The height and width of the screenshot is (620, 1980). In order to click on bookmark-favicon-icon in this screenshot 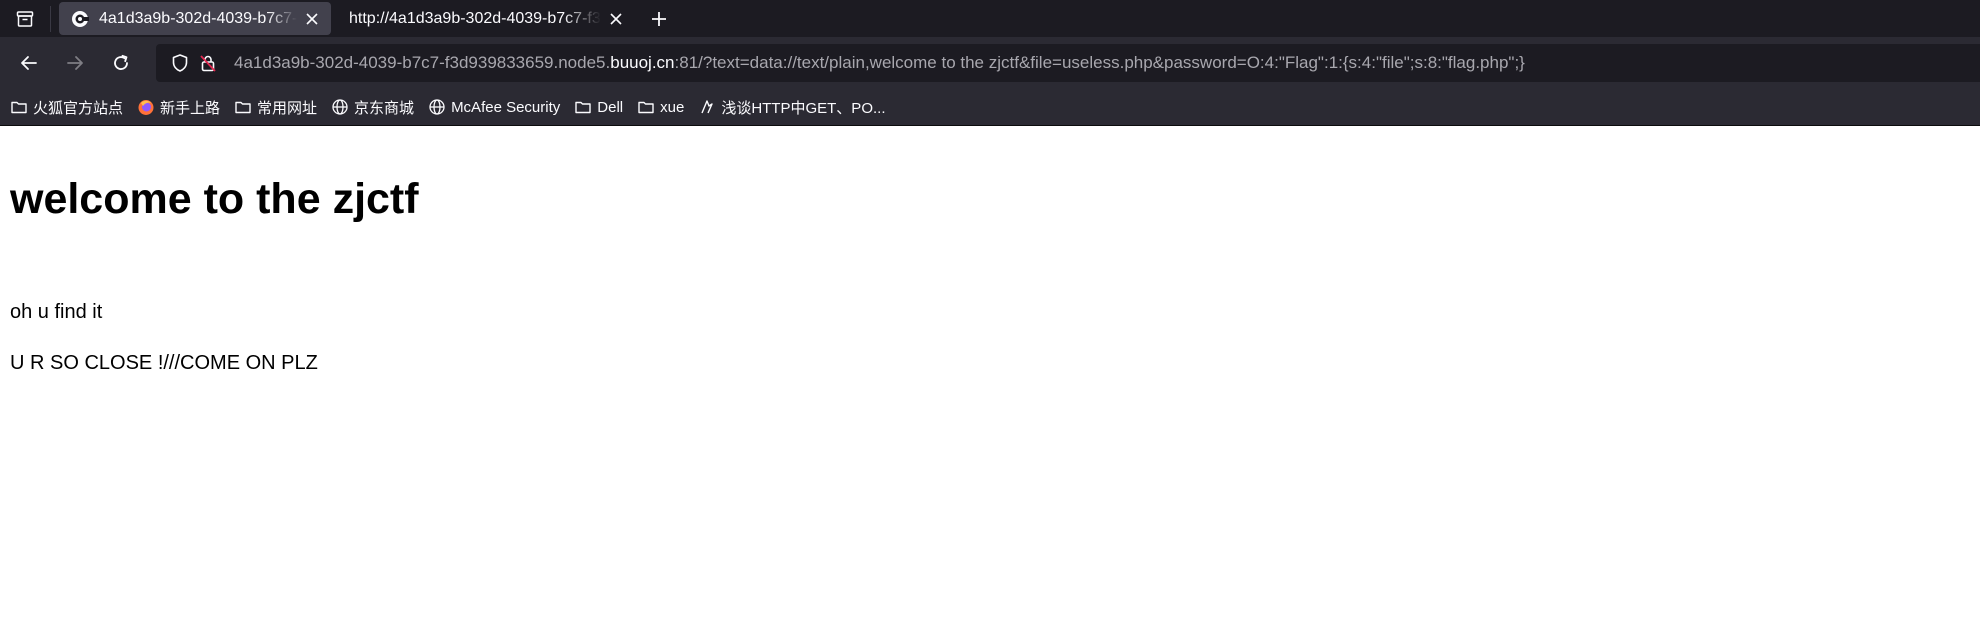, I will do `click(707, 107)`.